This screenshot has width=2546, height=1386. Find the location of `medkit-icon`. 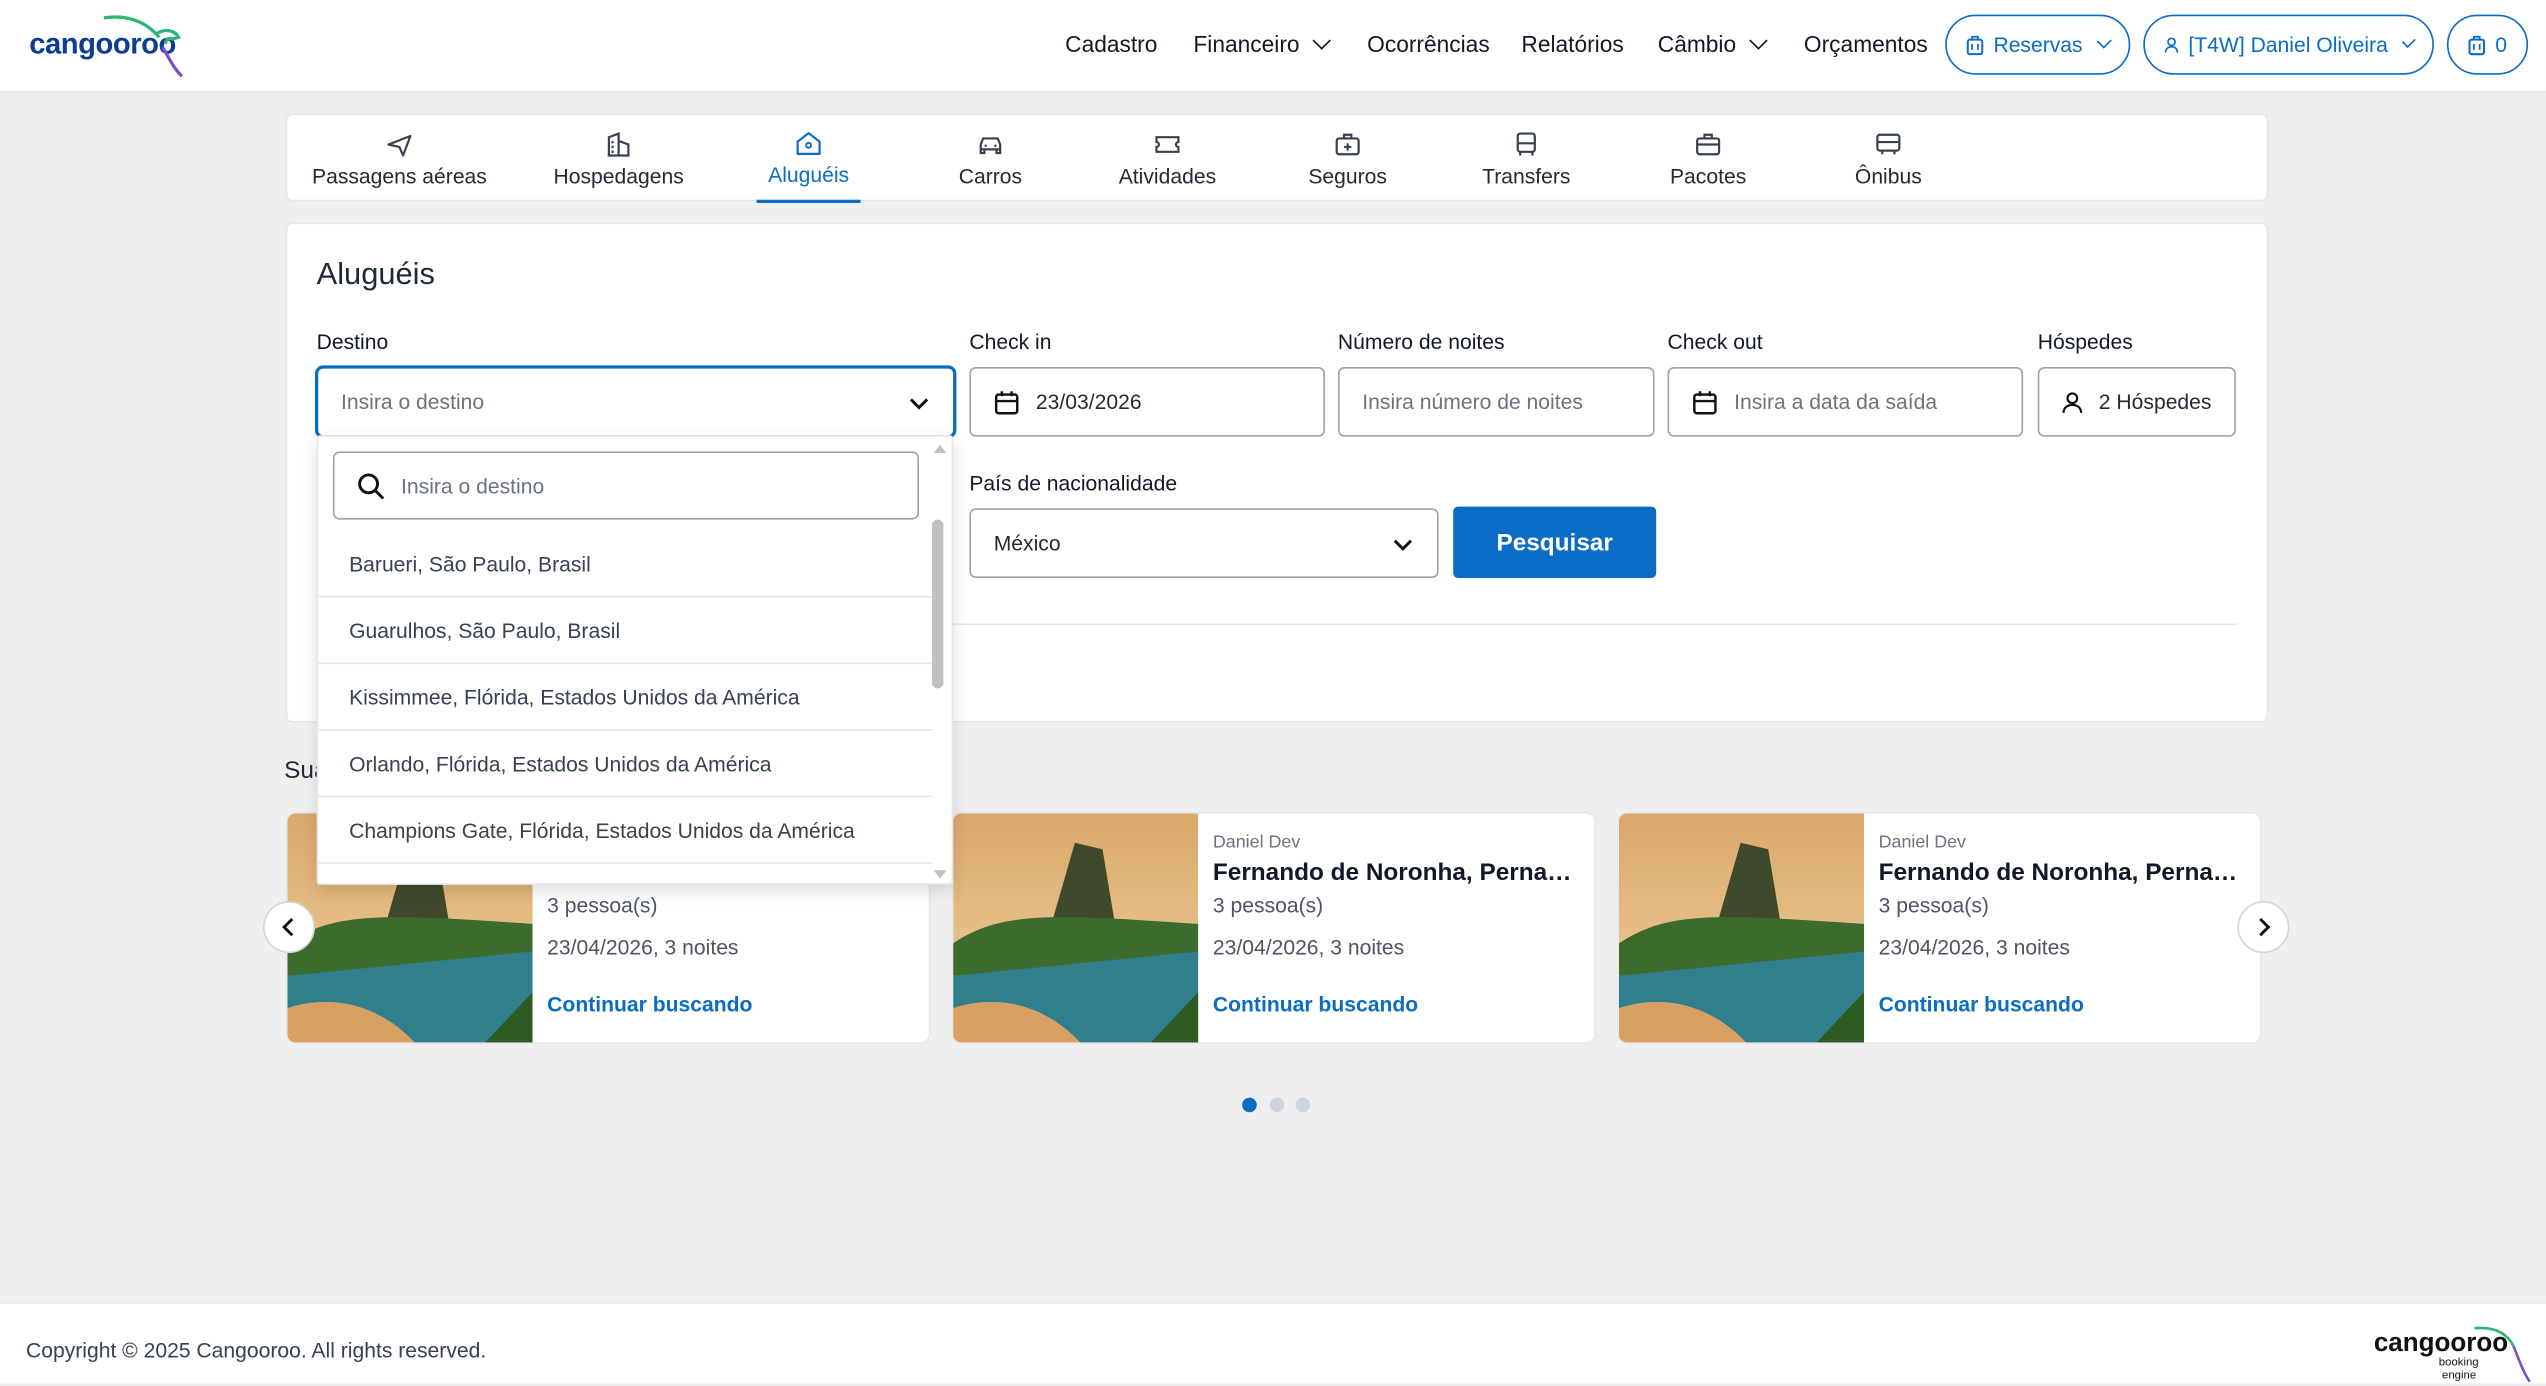

medkit-icon is located at coordinates (1347, 144).